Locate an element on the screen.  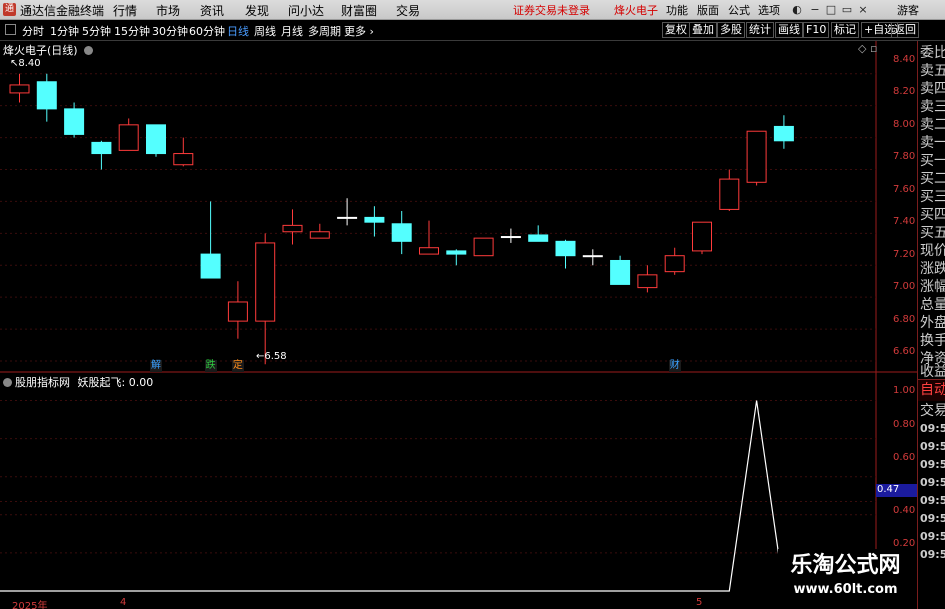
watermark-logo: 乐淘公式网 www.60lt.com is located at coordinates (845, 577).